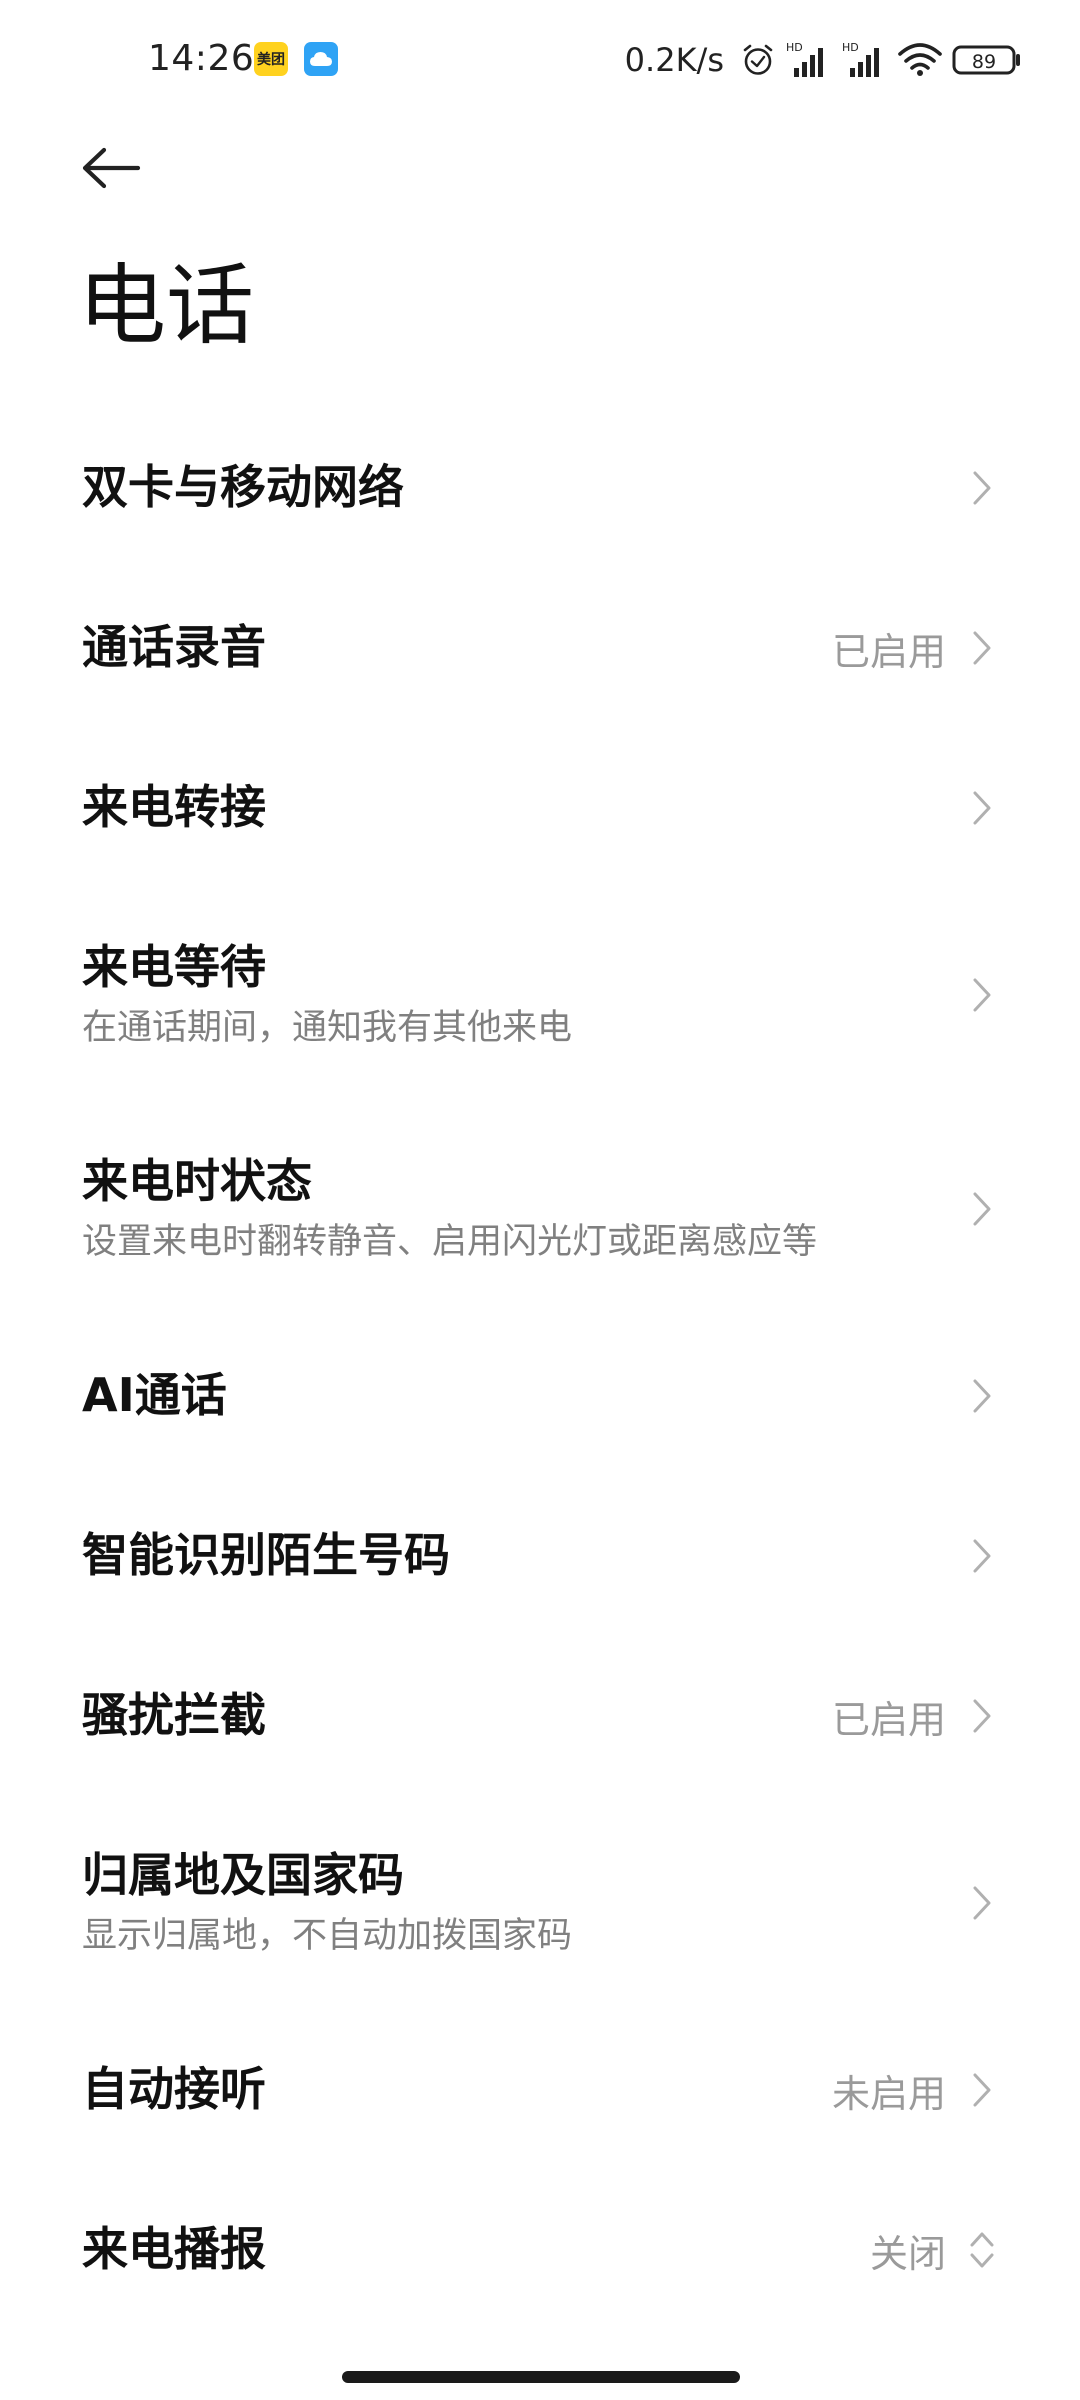 The image size is (1080, 2400). I want to click on setting-title: 来电等待, so click(174, 967).